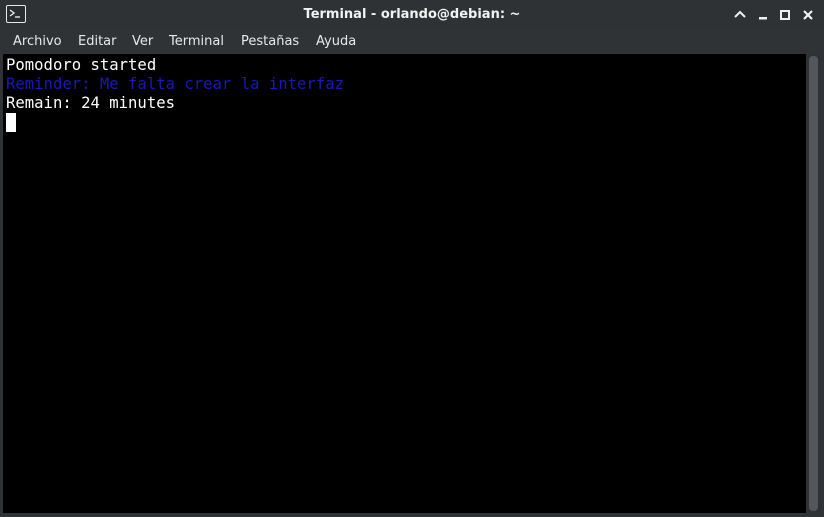 This screenshot has width=824, height=517. I want to click on title-bar: Terminal - orlando@debian: ~, so click(412, 15).